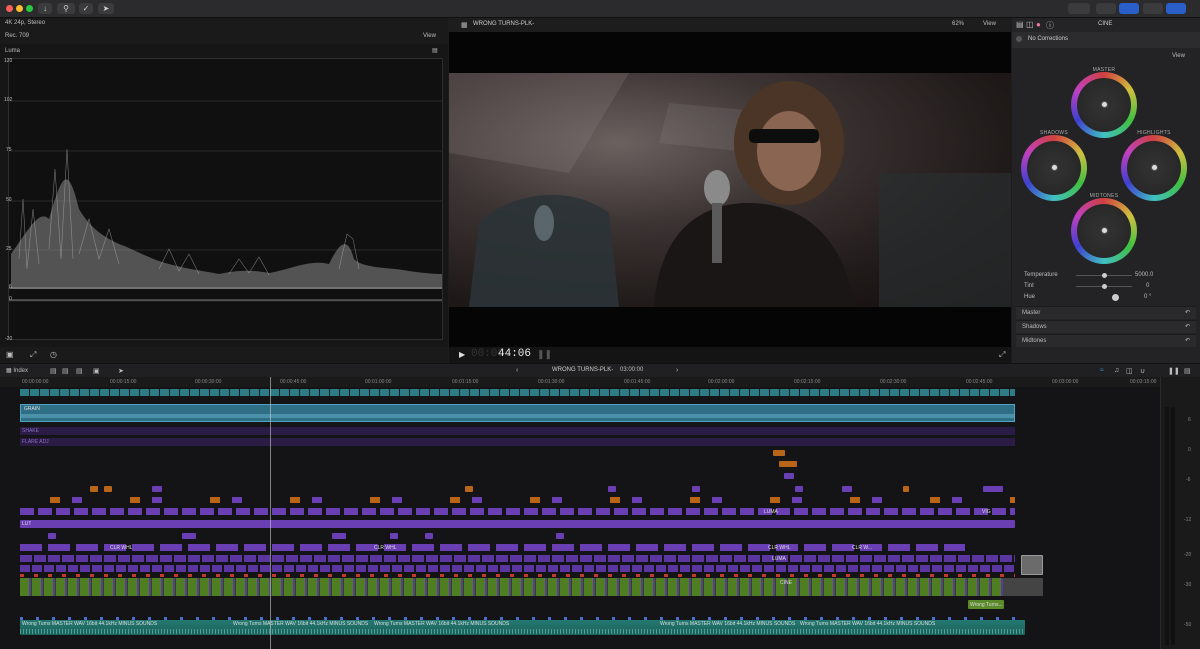 Image resolution: width=1200 pixels, height=649 pixels. What do you see at coordinates (1106, 326) in the screenshot?
I see `section-shadows: Shadows ↶` at bounding box center [1106, 326].